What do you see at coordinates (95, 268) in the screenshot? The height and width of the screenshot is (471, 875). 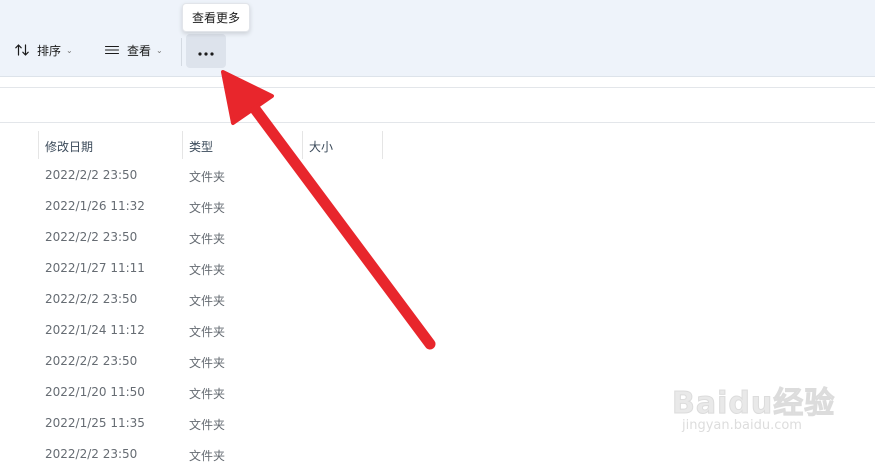 I see `modified-date: 2022/1/27 11:11` at bounding box center [95, 268].